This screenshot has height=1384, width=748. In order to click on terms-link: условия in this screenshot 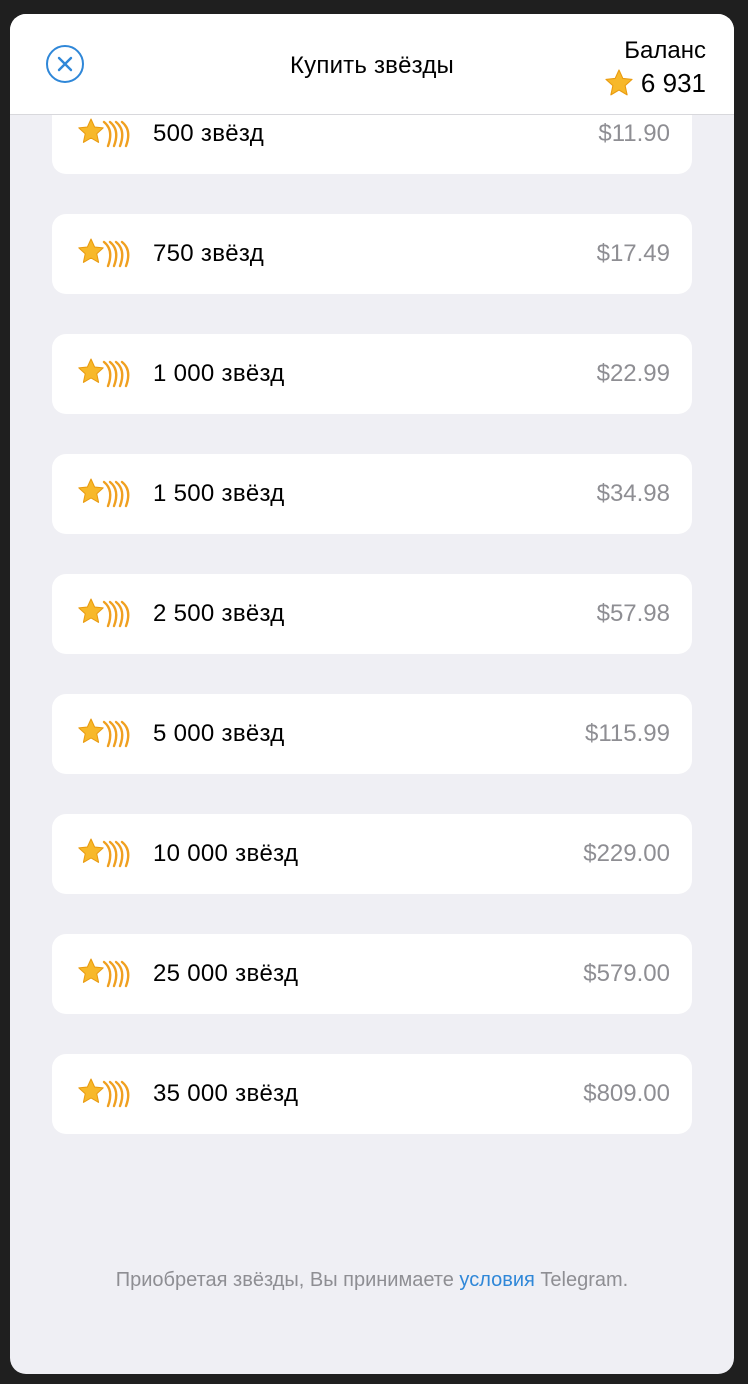, I will do `click(496, 1280)`.